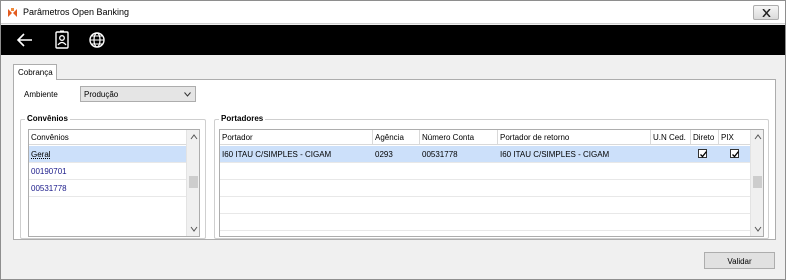 This screenshot has width=786, height=280. Describe the element at coordinates (555, 154) in the screenshot. I see `retorno-cell: I60 ITAU C/SIMPLES - CIGAM` at that location.